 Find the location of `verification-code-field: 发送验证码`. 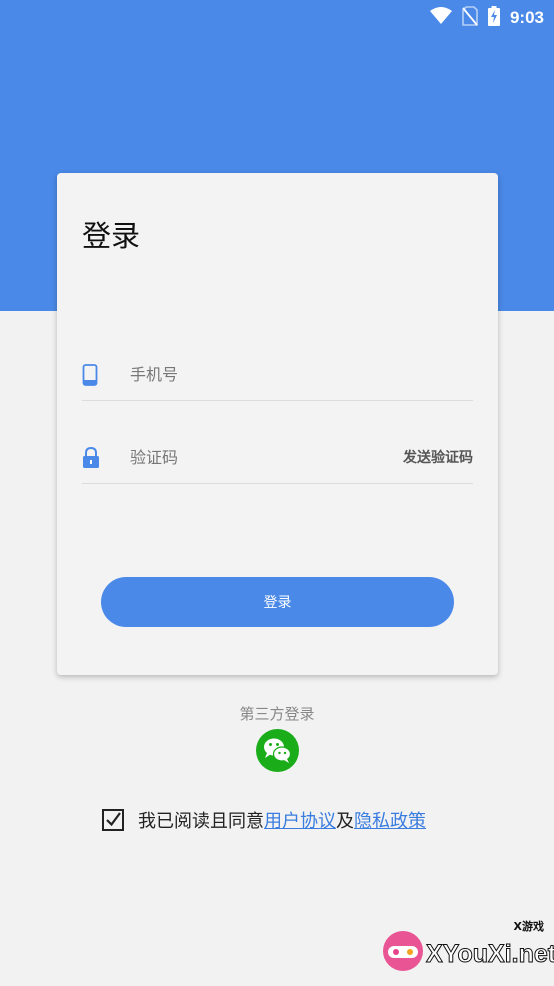

verification-code-field: 发送验证码 is located at coordinates (277, 457).